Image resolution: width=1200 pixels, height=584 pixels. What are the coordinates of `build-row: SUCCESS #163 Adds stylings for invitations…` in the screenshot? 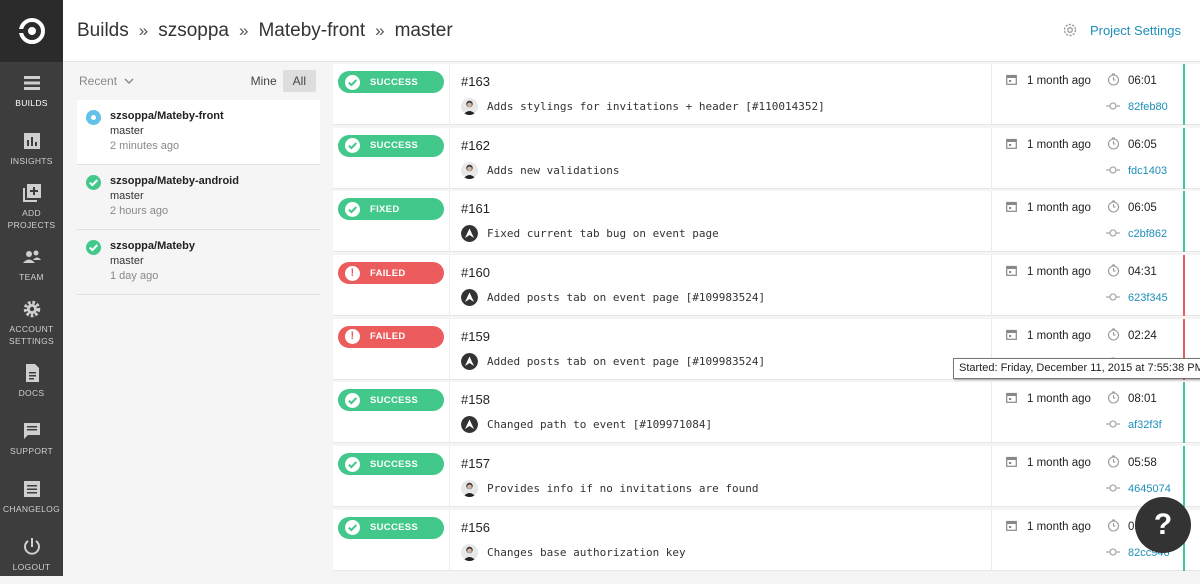 It's located at (766, 94).